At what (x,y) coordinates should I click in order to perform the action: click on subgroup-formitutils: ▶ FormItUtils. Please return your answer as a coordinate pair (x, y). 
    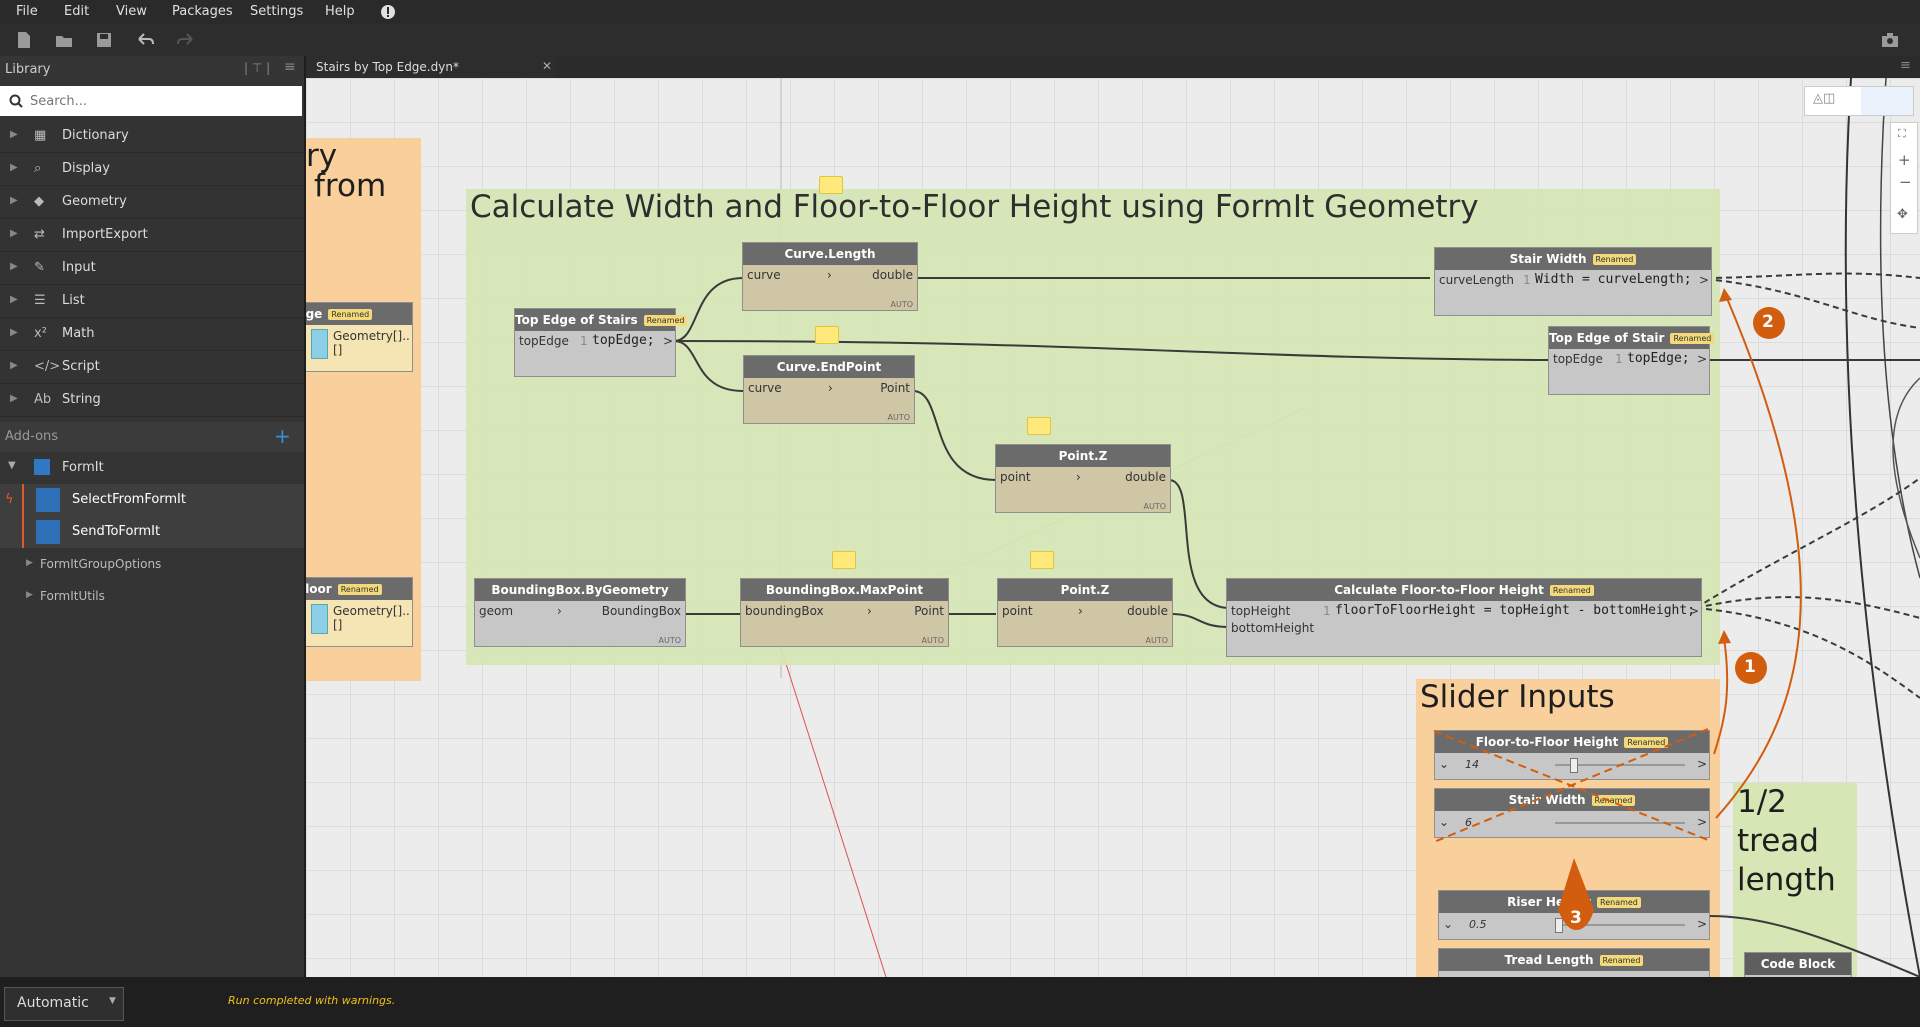
    Looking at the image, I should click on (152, 597).